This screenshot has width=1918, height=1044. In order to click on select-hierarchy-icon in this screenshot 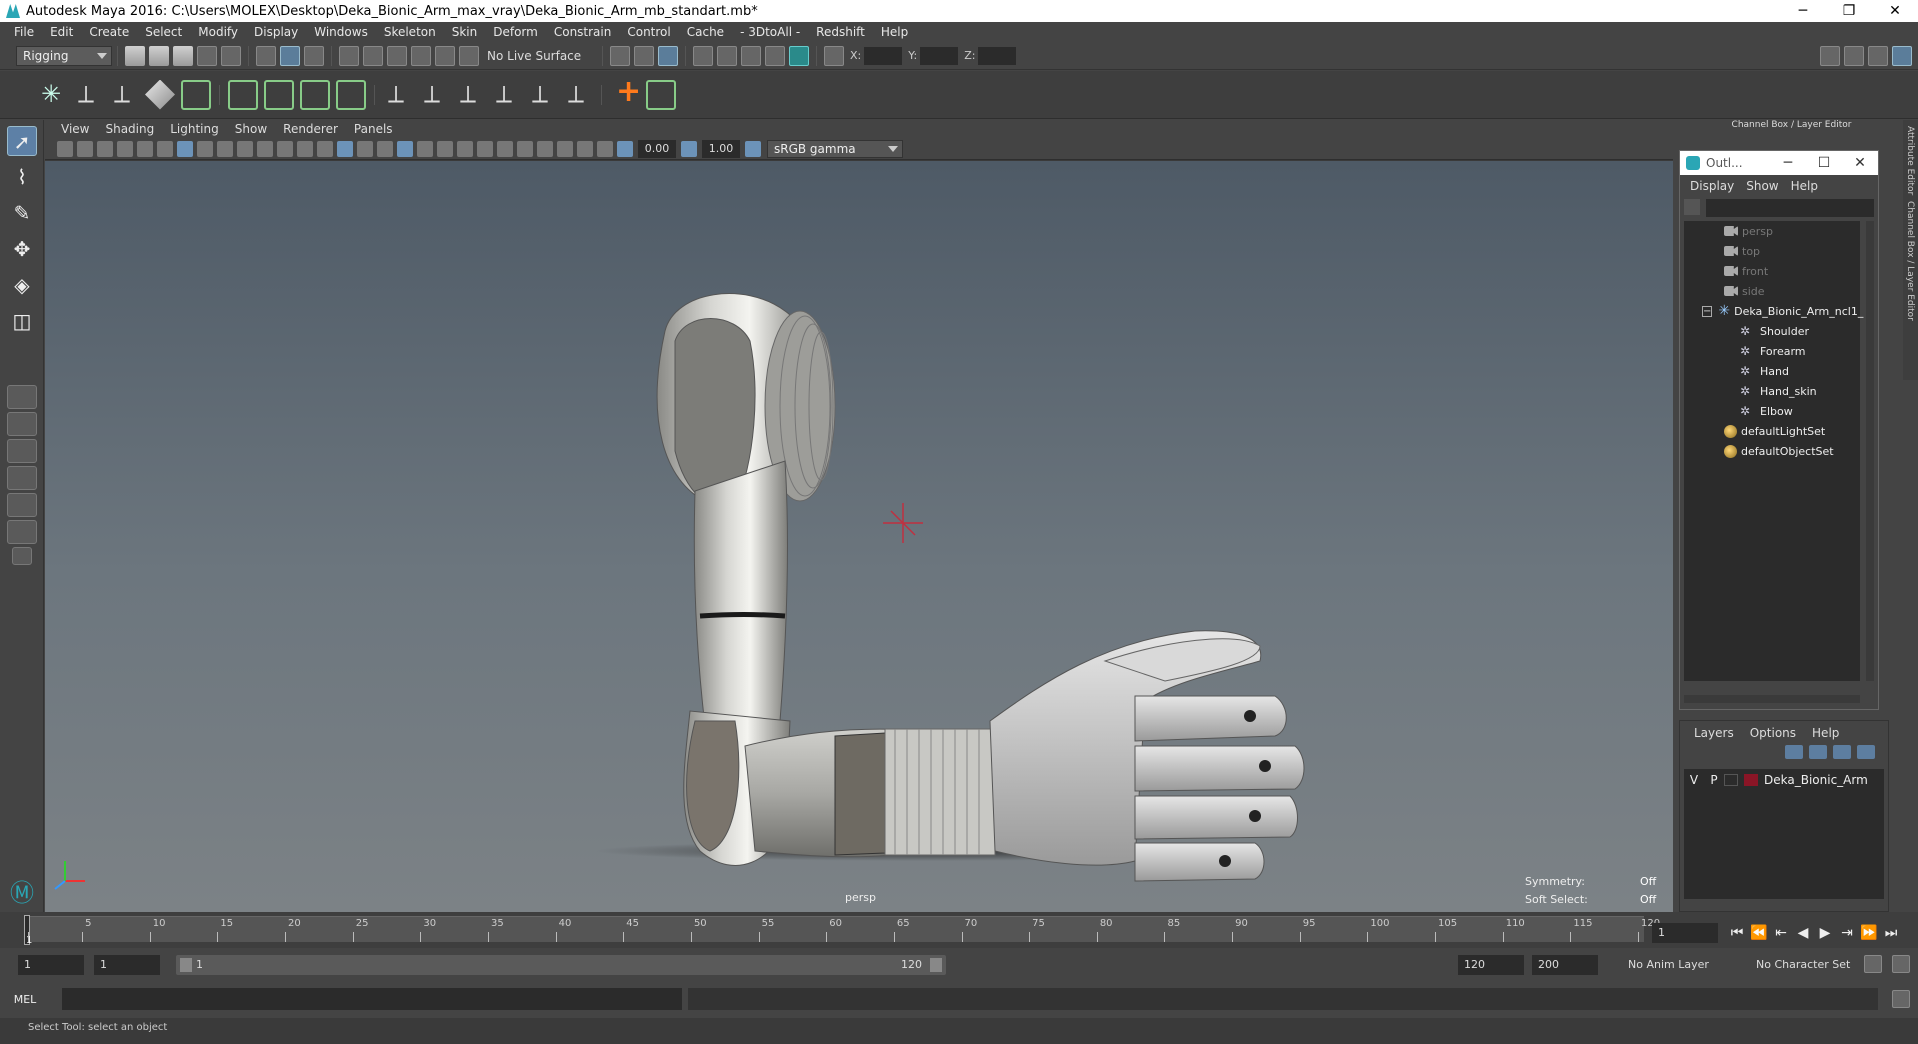, I will do `click(266, 55)`.